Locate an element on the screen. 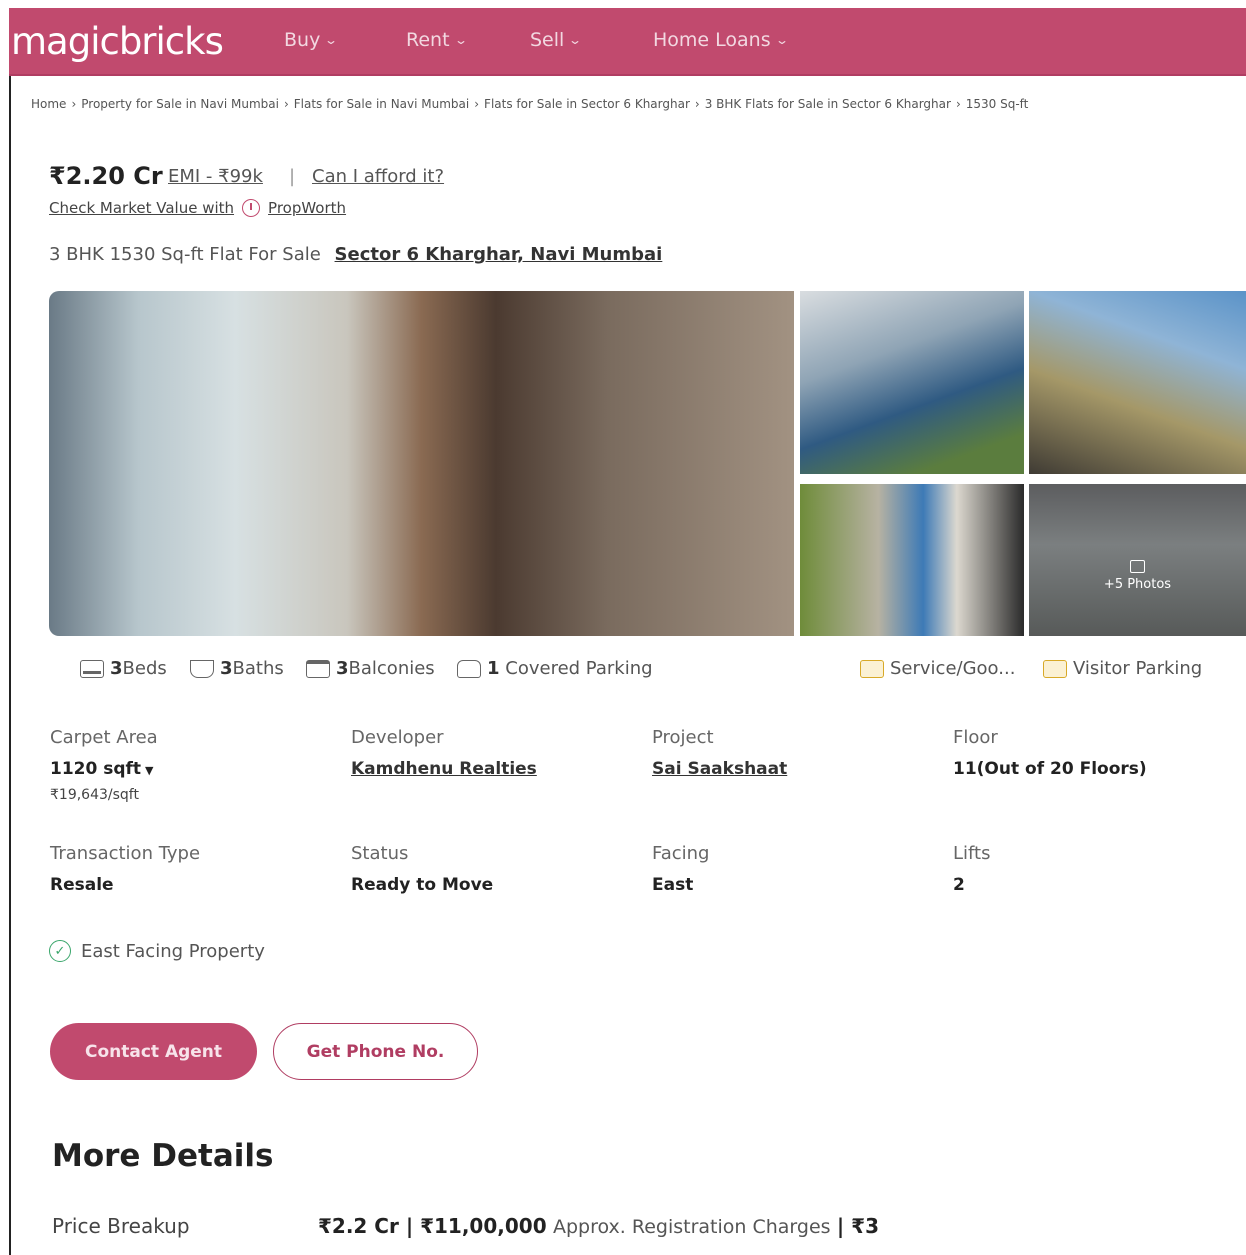  propworth-label: PropWorth is located at coordinates (307, 208).